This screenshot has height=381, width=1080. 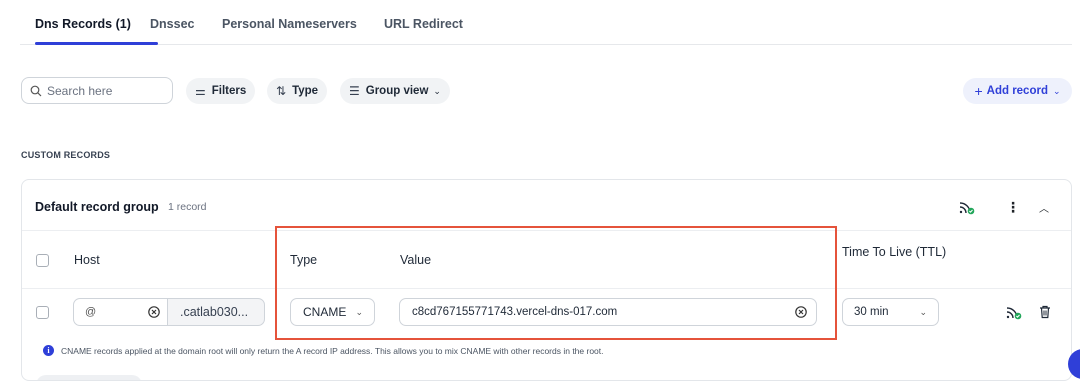 What do you see at coordinates (107, 90) in the screenshot?
I see `search-input` at bounding box center [107, 90].